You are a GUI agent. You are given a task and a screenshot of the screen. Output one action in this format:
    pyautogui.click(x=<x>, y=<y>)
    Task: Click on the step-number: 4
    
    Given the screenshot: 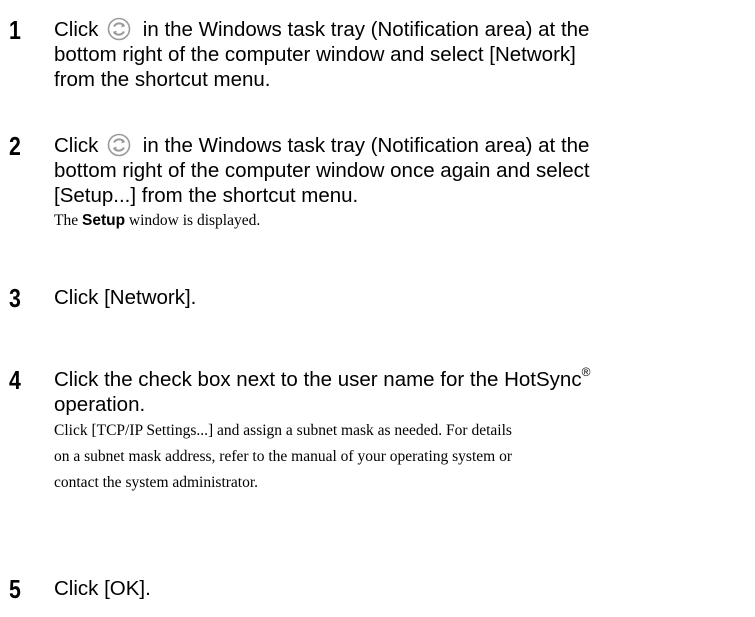 What is the action you would take?
    pyautogui.click(x=15, y=380)
    